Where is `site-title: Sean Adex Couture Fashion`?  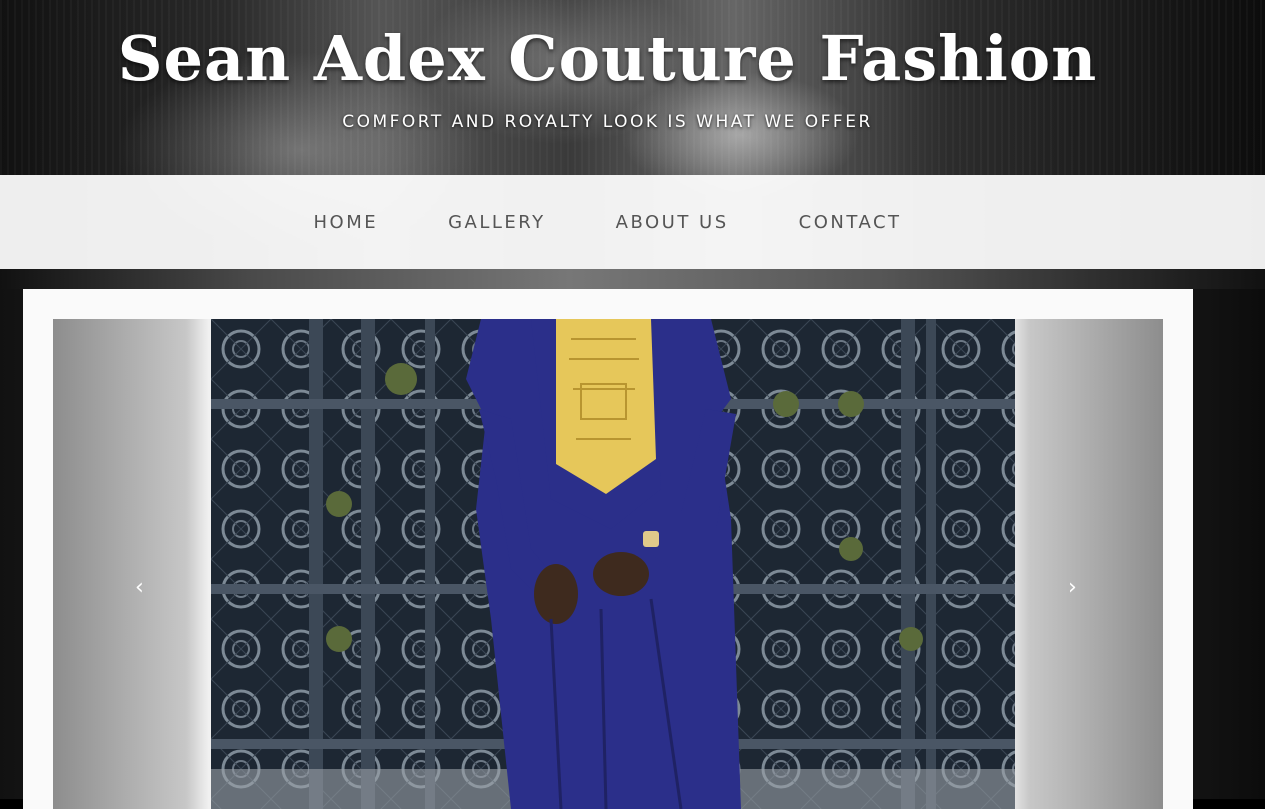
site-title: Sean Adex Couture Fashion is located at coordinates (607, 58).